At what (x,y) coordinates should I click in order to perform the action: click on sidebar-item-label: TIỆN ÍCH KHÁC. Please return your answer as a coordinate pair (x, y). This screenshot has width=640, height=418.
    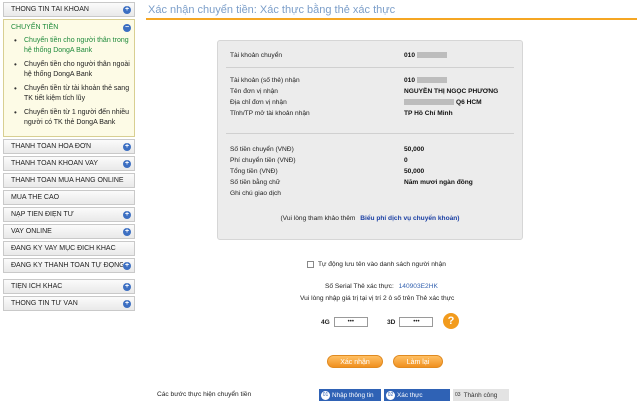
    Looking at the image, I should click on (37, 286).